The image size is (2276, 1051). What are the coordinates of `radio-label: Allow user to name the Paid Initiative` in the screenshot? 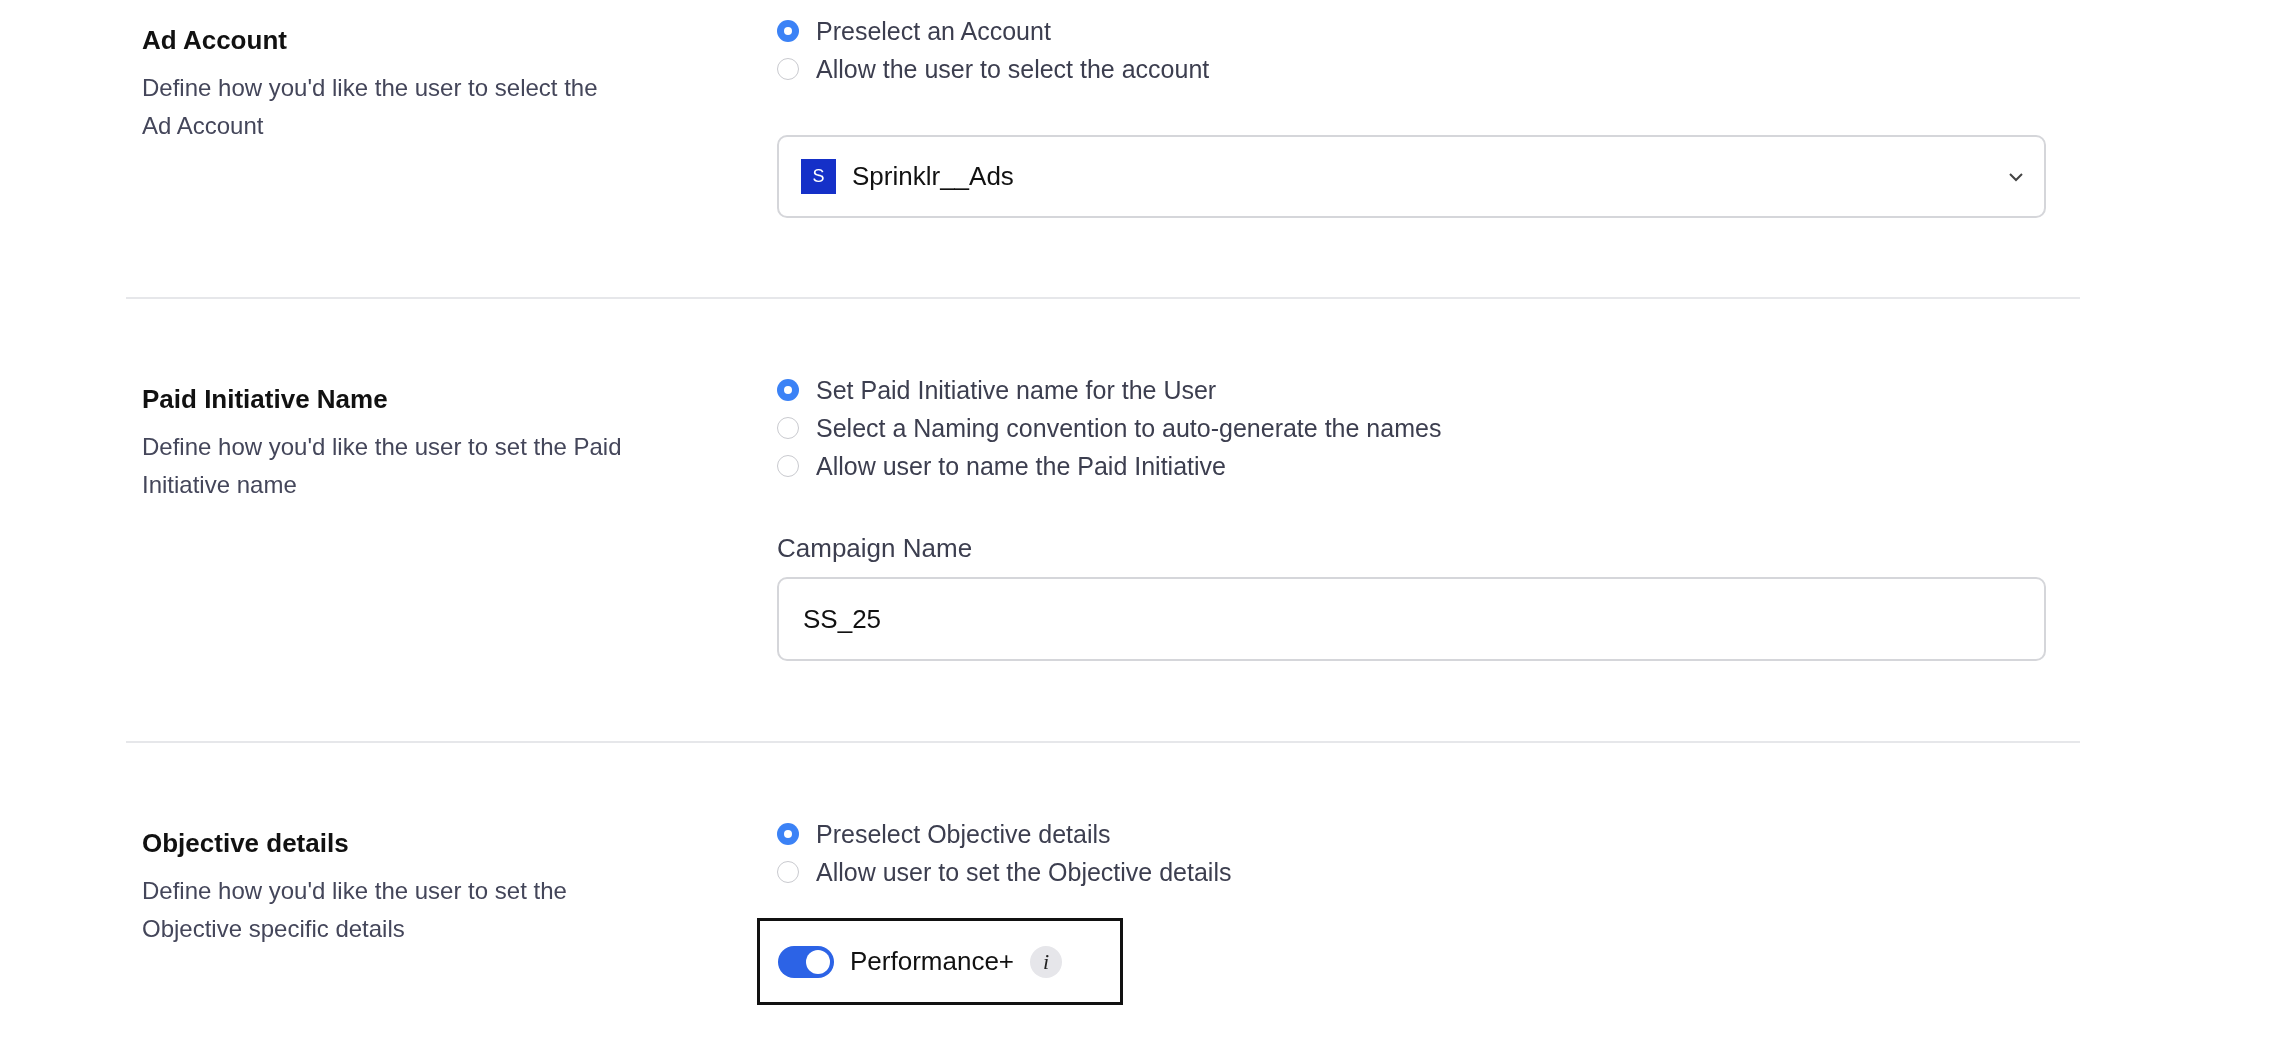 It's located at (1021, 466).